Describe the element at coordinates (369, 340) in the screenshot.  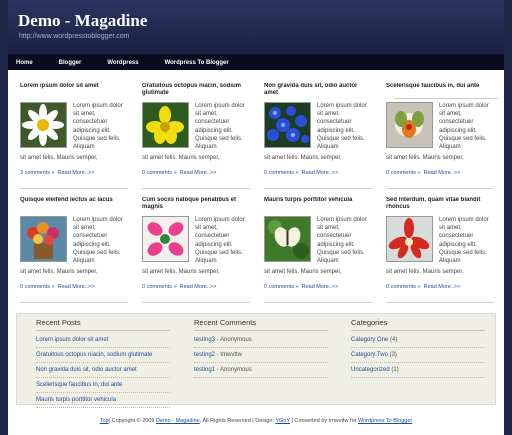
I see `category-link: Category One` at that location.